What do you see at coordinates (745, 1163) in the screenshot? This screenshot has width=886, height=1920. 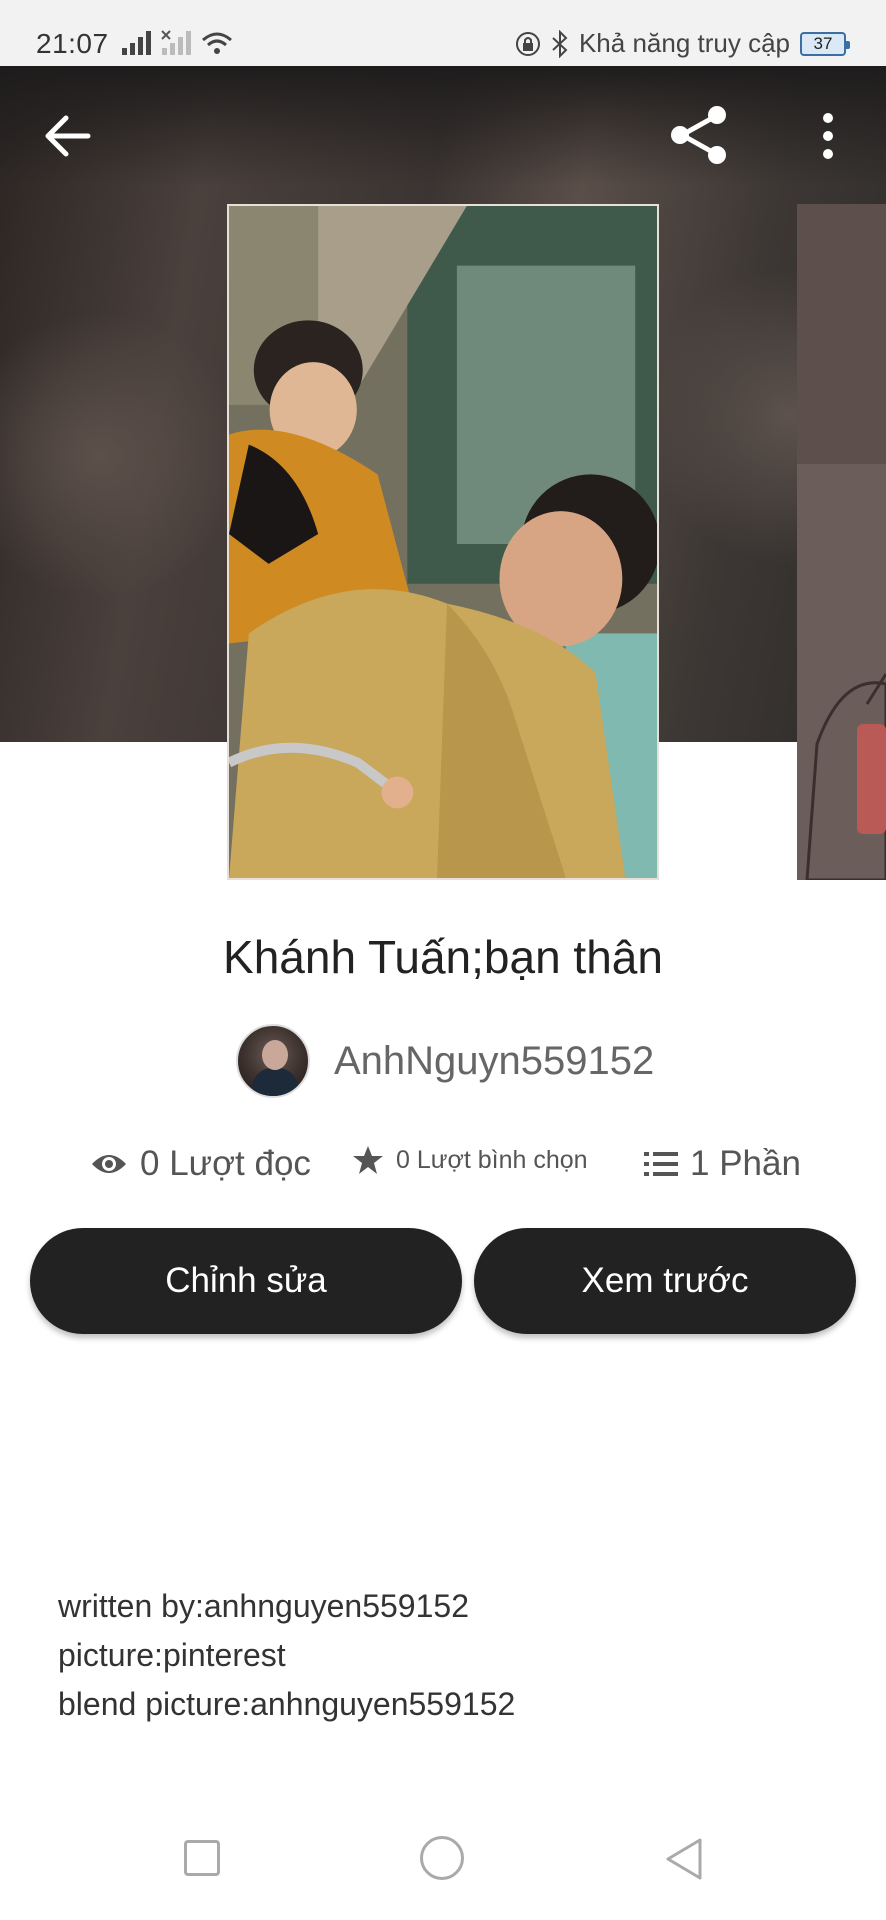 I see `parts-count: 1 Phần` at bounding box center [745, 1163].